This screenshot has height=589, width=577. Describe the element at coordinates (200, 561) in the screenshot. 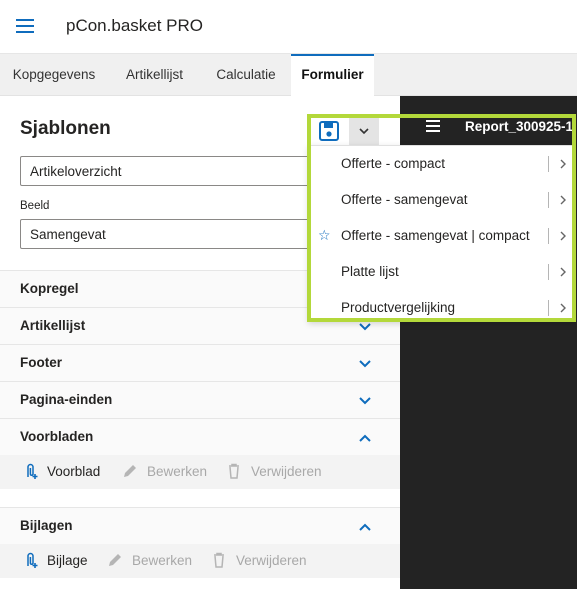

I see `bijlagen-toolbar: Bijlage Bewerken Verwijderen` at that location.